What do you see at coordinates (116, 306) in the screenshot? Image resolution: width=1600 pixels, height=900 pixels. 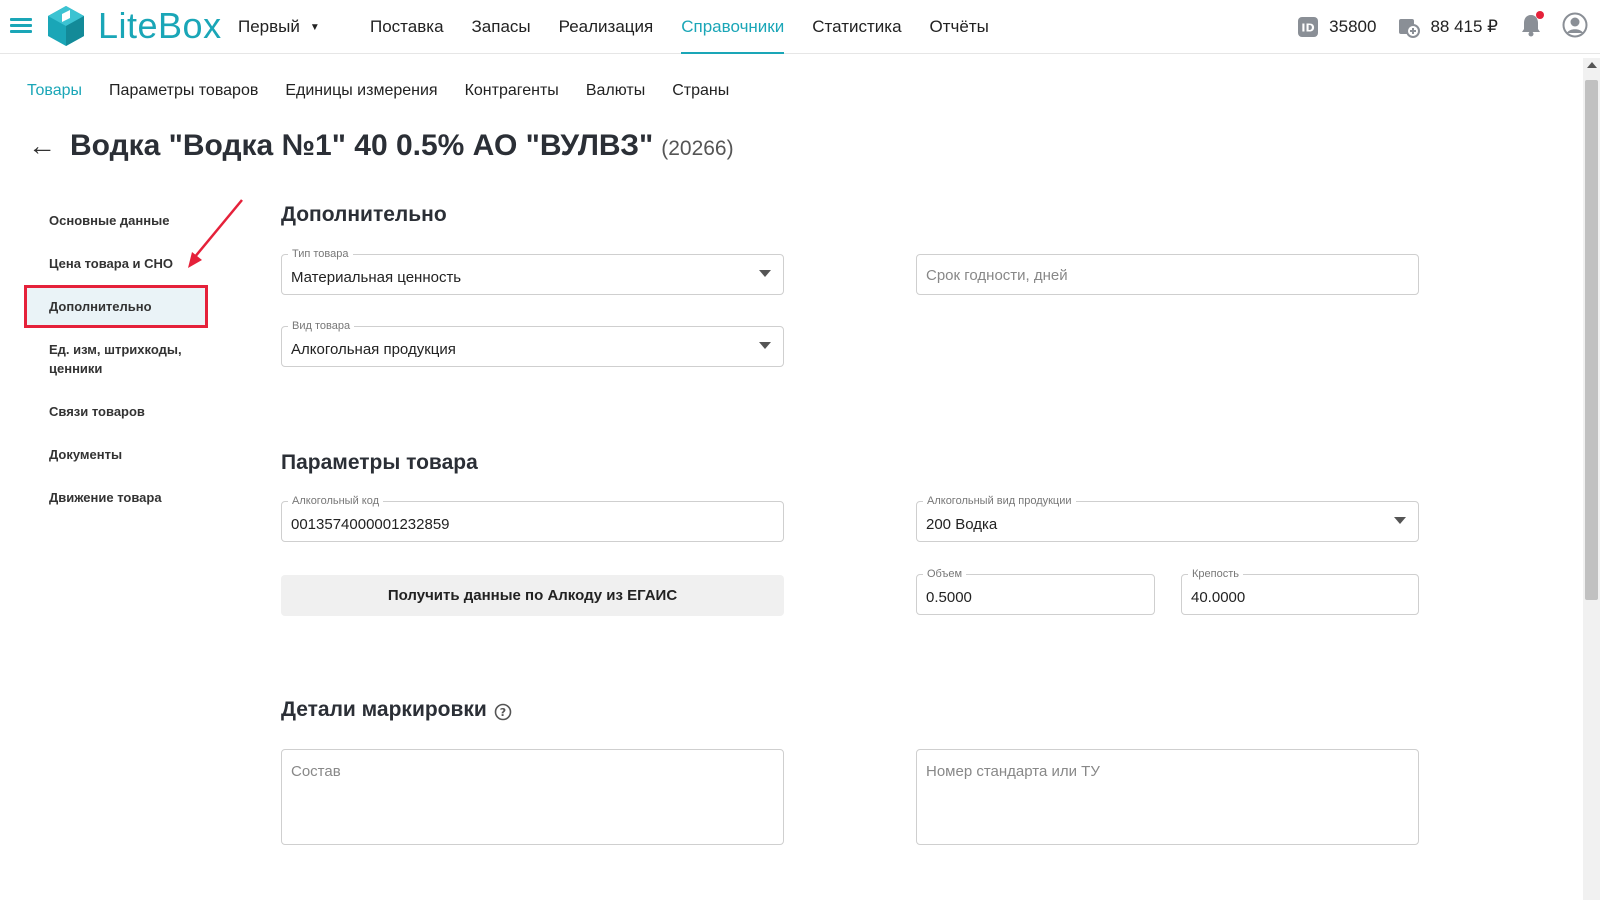 I see `menu-additional: Дополнительно` at bounding box center [116, 306].